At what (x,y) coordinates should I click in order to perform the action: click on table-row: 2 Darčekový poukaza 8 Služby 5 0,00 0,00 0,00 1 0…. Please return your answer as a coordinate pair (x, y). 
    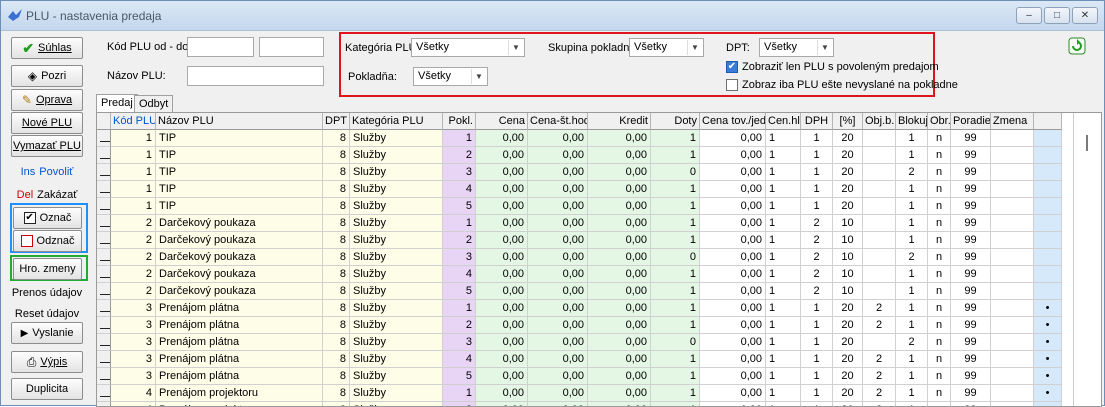
    Looking at the image, I should click on (579, 291).